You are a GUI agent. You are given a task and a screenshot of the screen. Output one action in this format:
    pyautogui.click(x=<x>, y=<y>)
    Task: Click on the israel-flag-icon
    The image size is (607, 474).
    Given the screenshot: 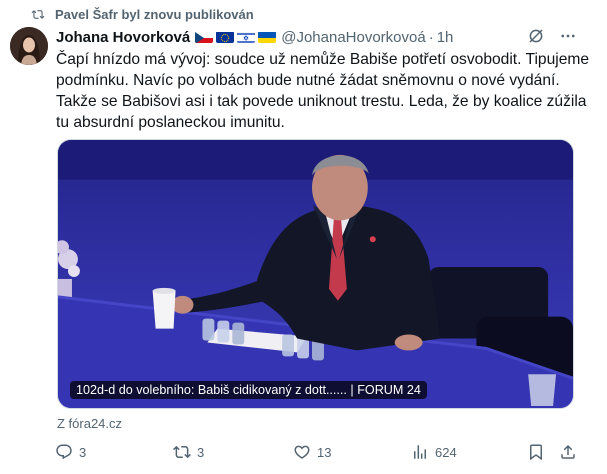 What is the action you would take?
    pyautogui.click(x=246, y=37)
    